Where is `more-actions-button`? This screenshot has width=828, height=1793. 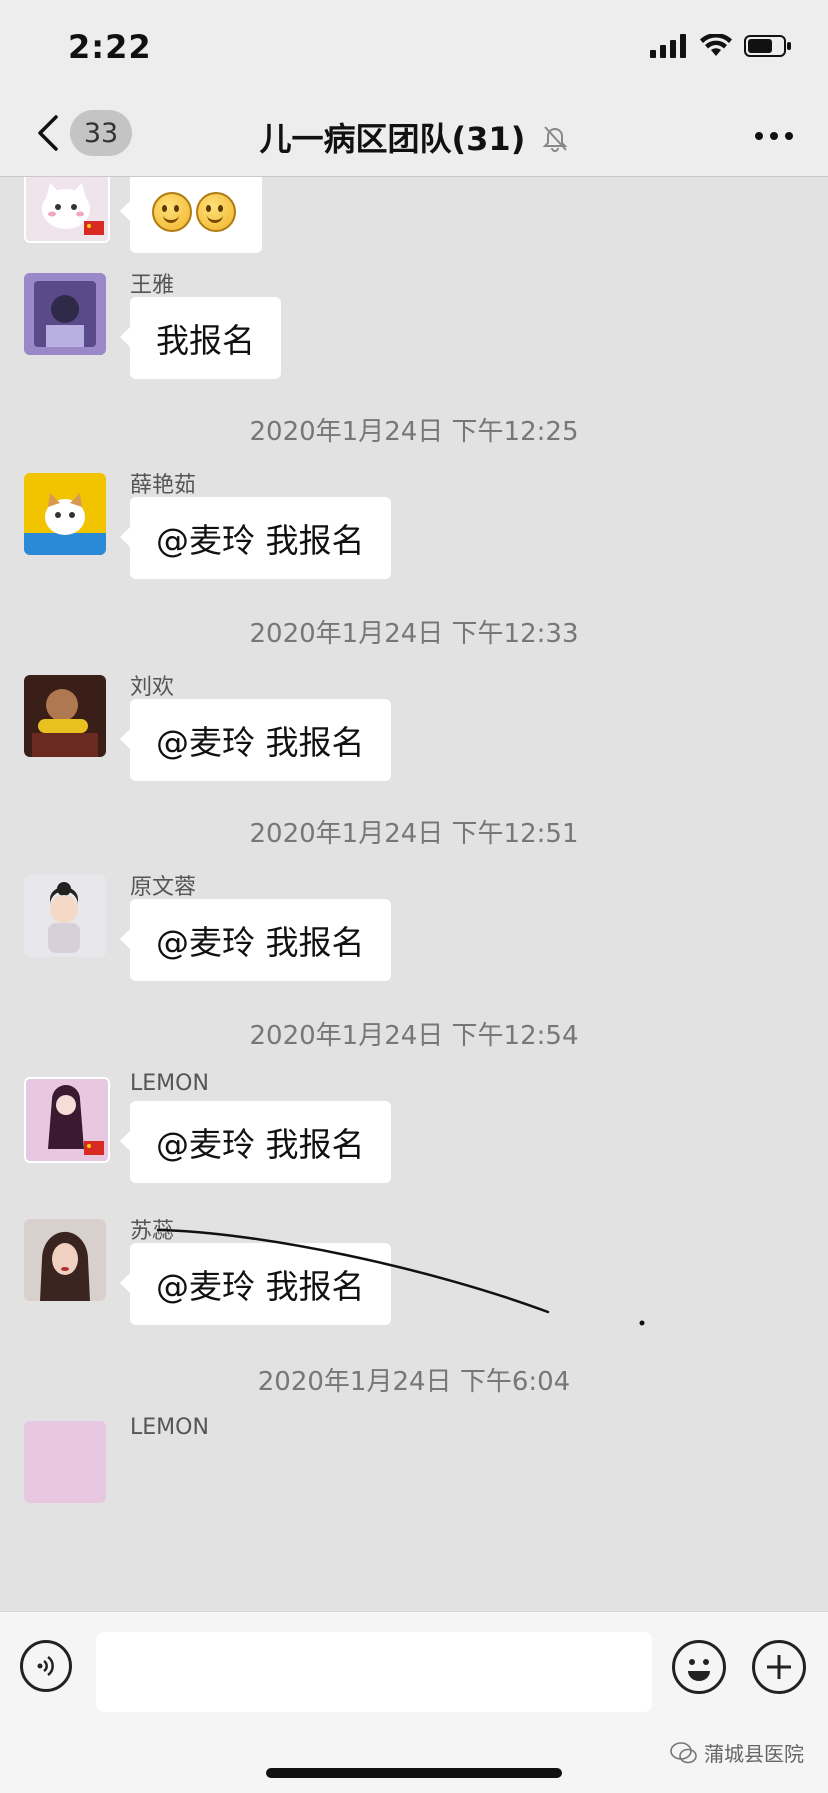
more-actions-button is located at coordinates (779, 1667).